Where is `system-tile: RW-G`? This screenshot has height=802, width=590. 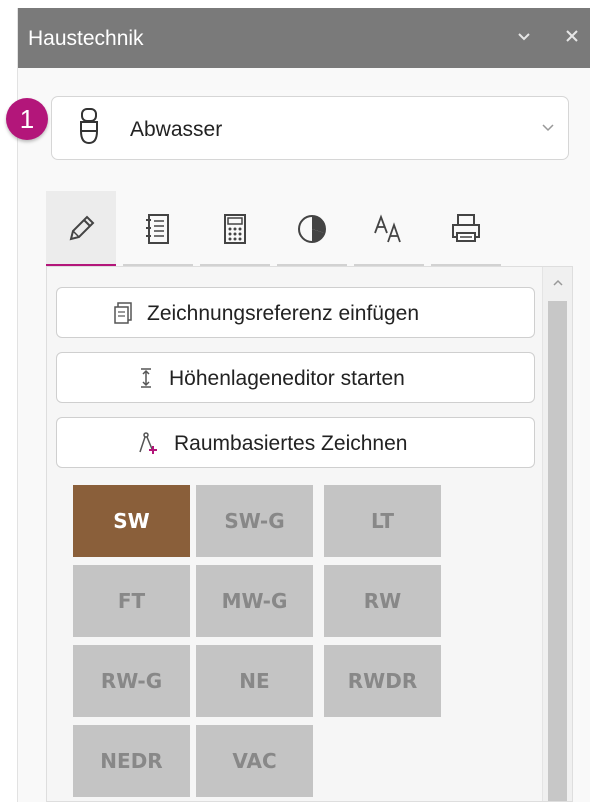 system-tile: RW-G is located at coordinates (131, 681).